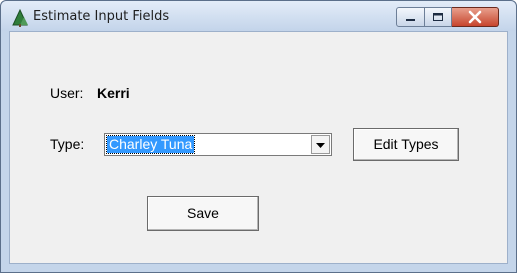  Describe the element at coordinates (258, 16) in the screenshot. I see `title-bar: Estimate Input Fields` at that location.